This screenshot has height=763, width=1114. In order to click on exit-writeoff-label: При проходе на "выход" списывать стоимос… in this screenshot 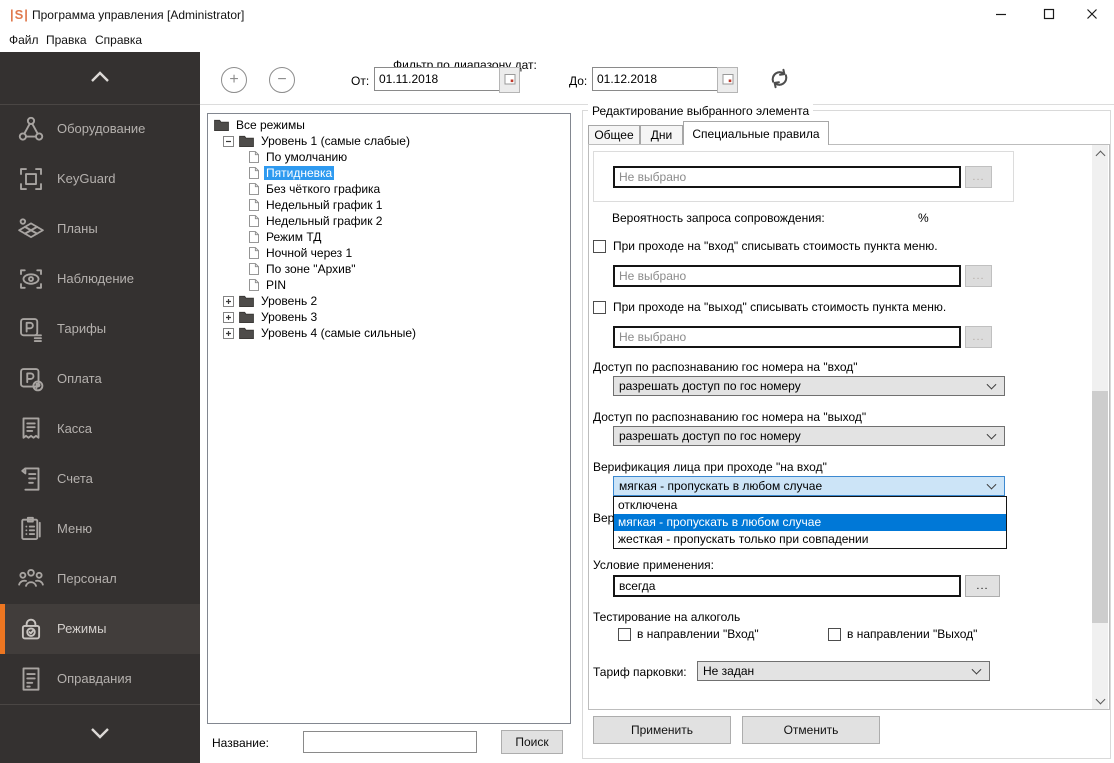, I will do `click(780, 307)`.